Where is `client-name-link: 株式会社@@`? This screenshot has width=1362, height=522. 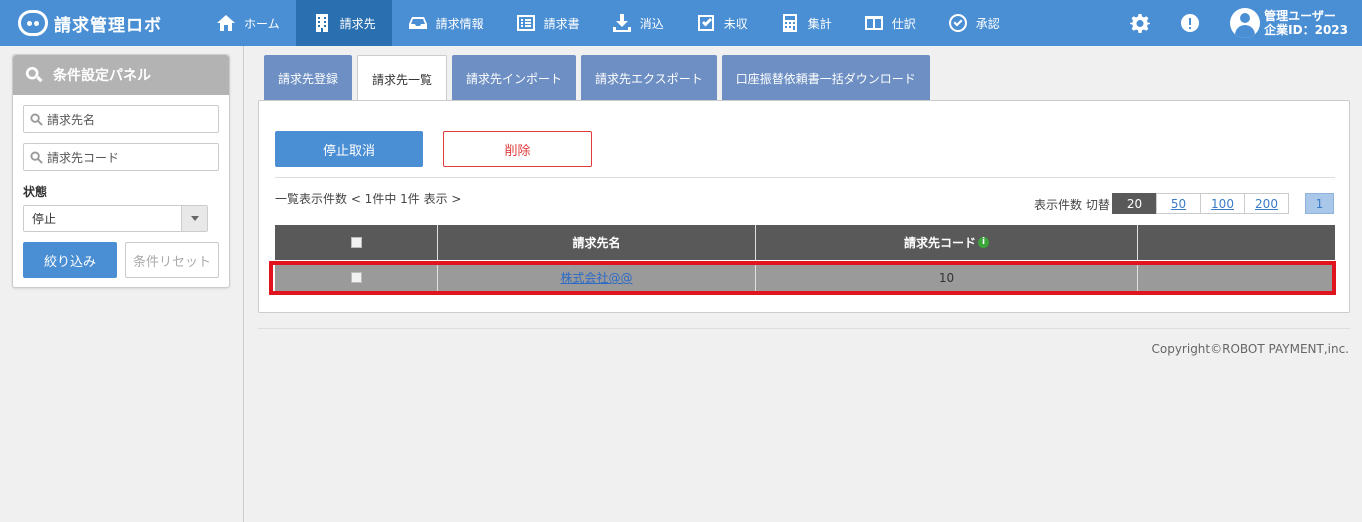
client-name-link: 株式会社@@ is located at coordinates (596, 277).